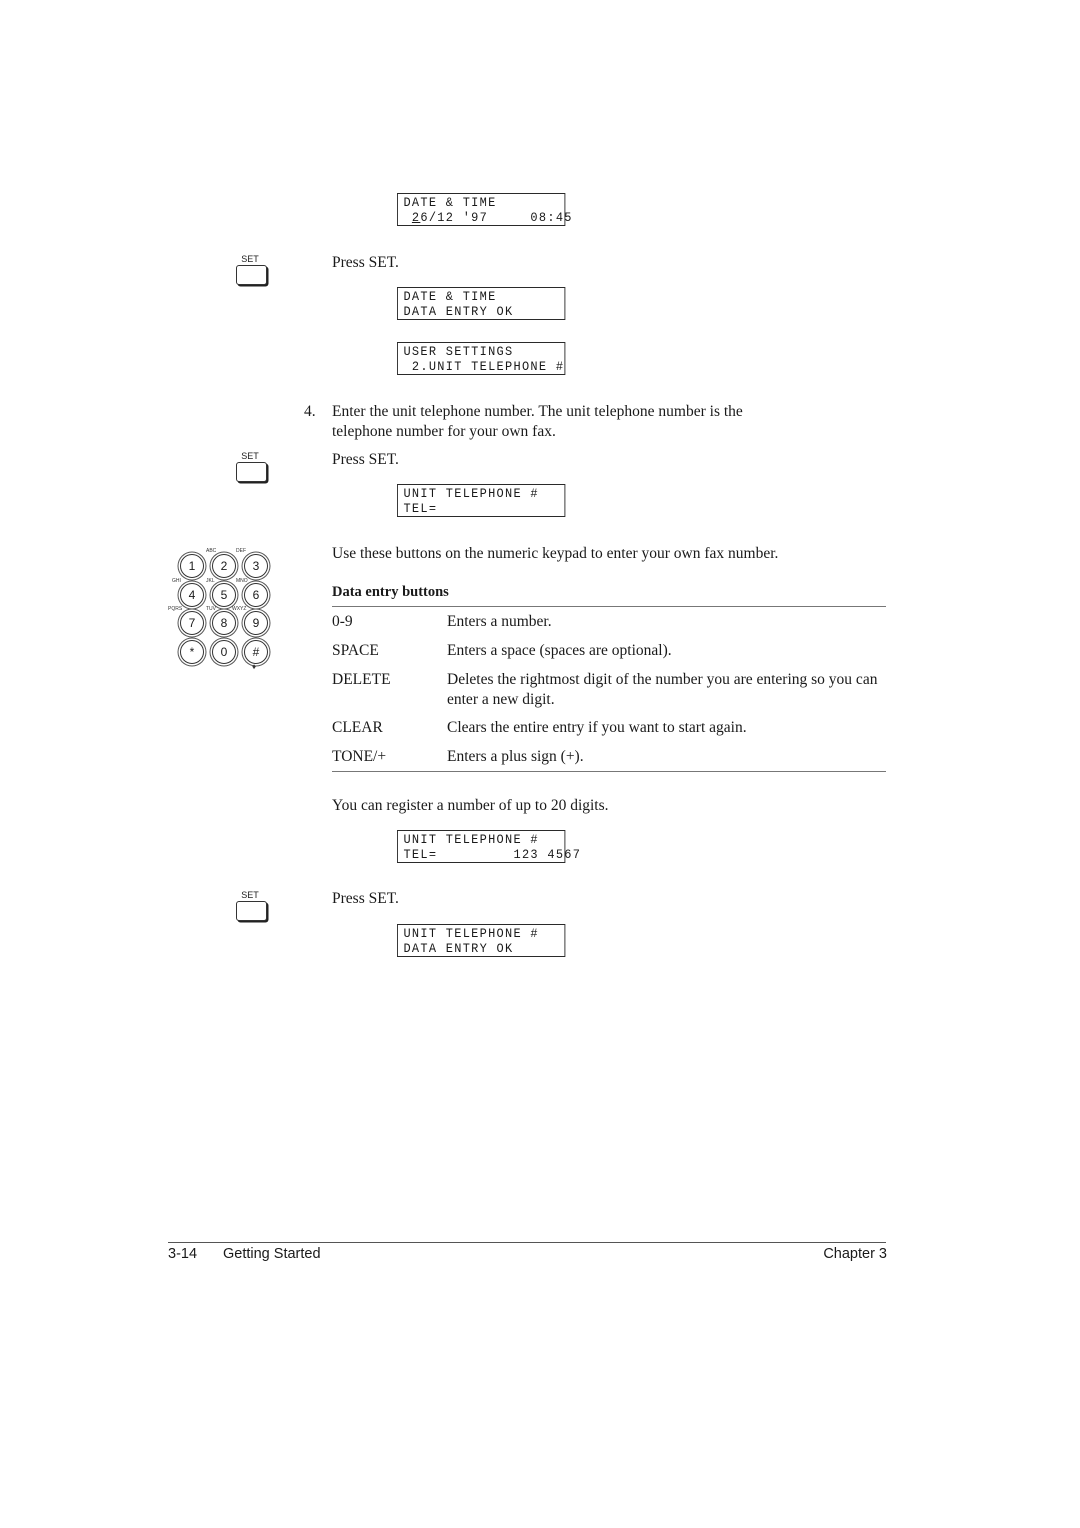  Describe the element at coordinates (499, 621) in the screenshot. I see `button-description: Enters a number.` at that location.